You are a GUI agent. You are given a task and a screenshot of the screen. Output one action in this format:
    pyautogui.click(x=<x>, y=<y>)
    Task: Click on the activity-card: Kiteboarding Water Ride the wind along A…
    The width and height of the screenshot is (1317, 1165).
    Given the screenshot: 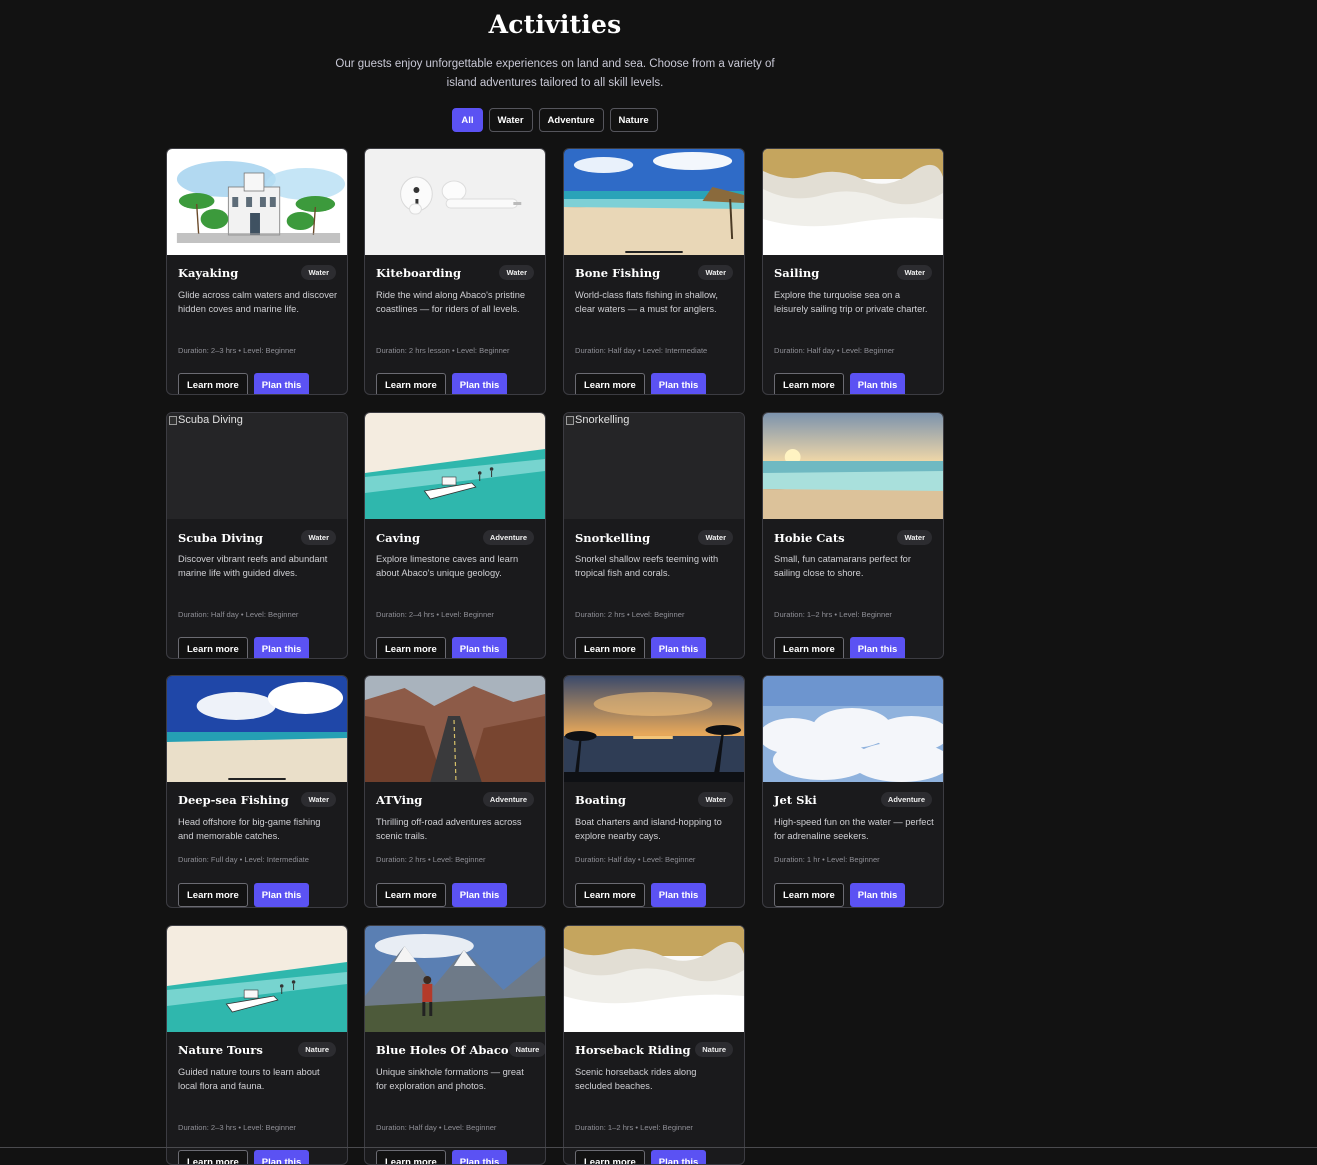 What is the action you would take?
    pyautogui.click(x=455, y=271)
    